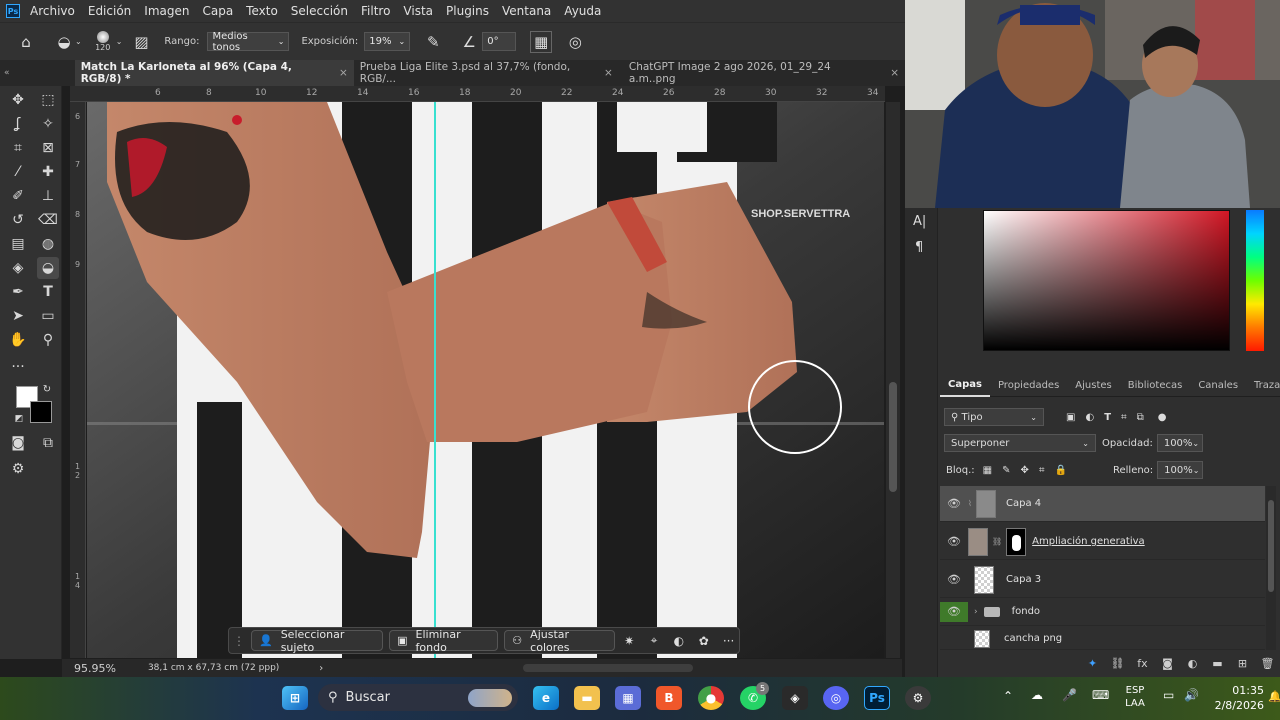 This screenshot has width=1280, height=720. What do you see at coordinates (48, 196) in the screenshot?
I see `clone-stamp-tool-icon: ⊥` at bounding box center [48, 196].